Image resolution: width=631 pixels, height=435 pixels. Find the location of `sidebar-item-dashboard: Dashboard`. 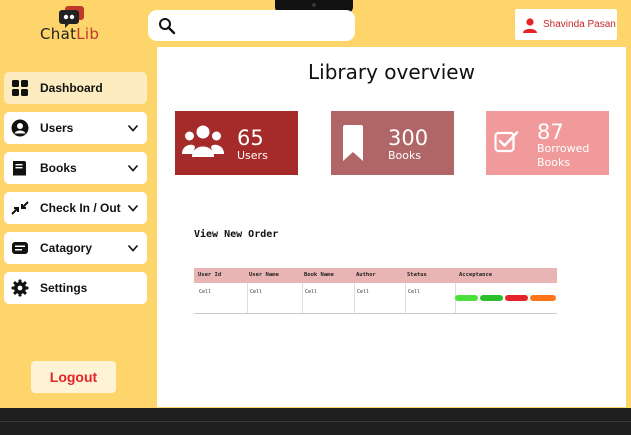

sidebar-item-dashboard: Dashboard is located at coordinates (75, 88).